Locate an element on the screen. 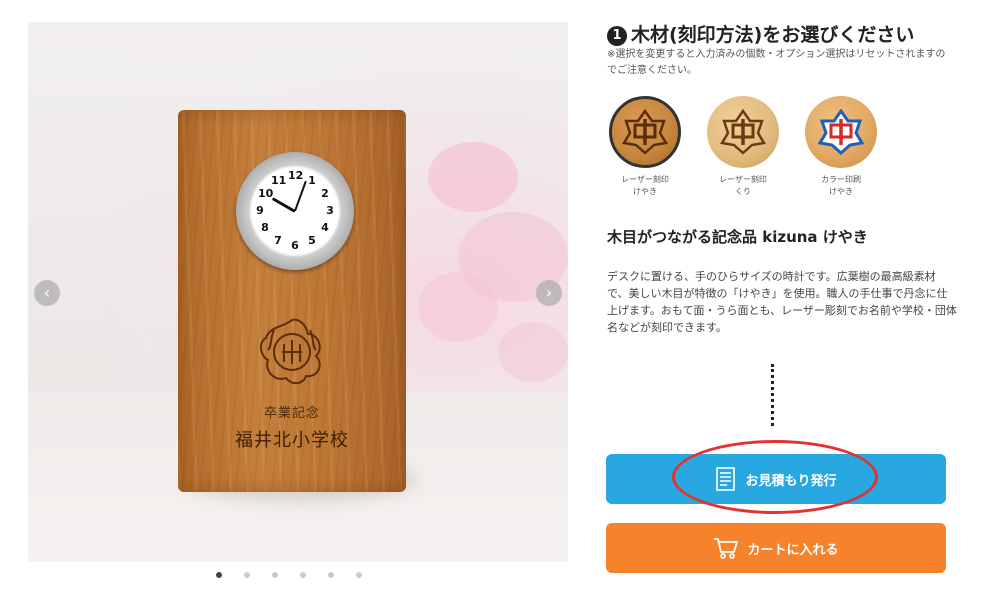  clock-number: 9 is located at coordinates (260, 210).